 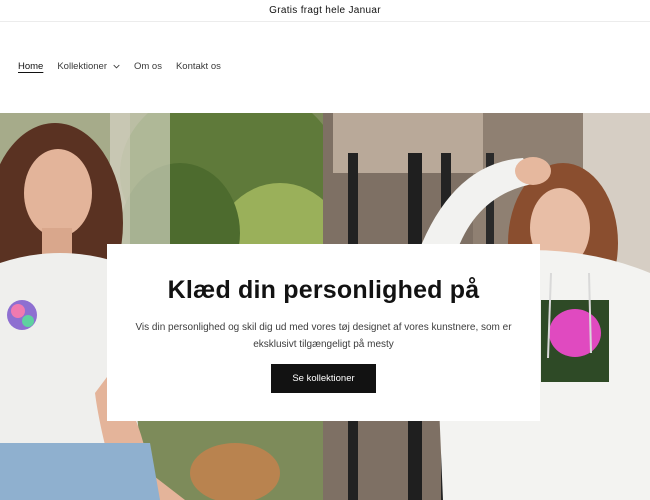 I want to click on announcement-text: Gratis fragt hele Januar, so click(x=325, y=10).